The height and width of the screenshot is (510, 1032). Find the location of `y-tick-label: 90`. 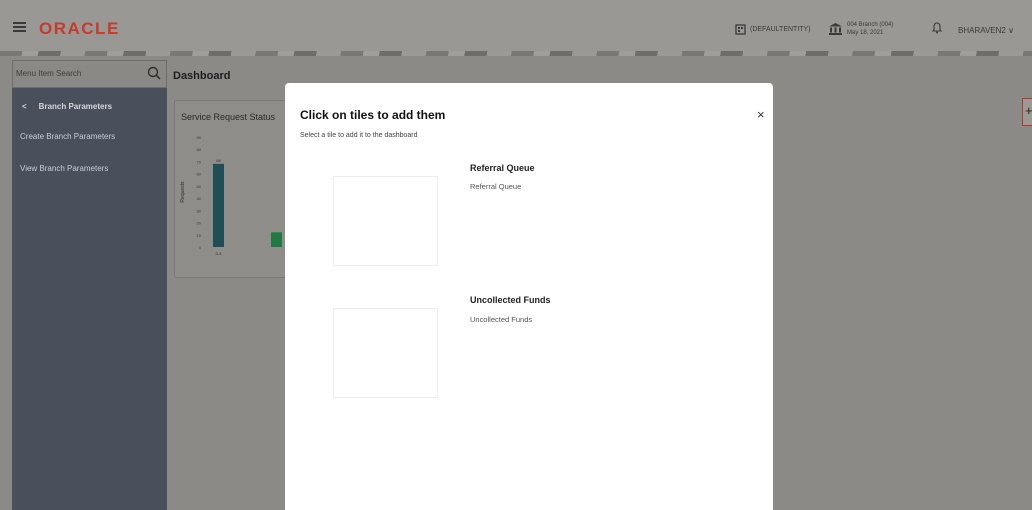

y-tick-label: 90 is located at coordinates (199, 137).